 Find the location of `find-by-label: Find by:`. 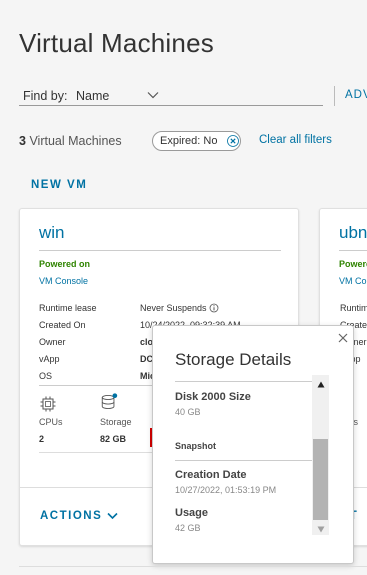

find-by-label: Find by: is located at coordinates (45, 96).